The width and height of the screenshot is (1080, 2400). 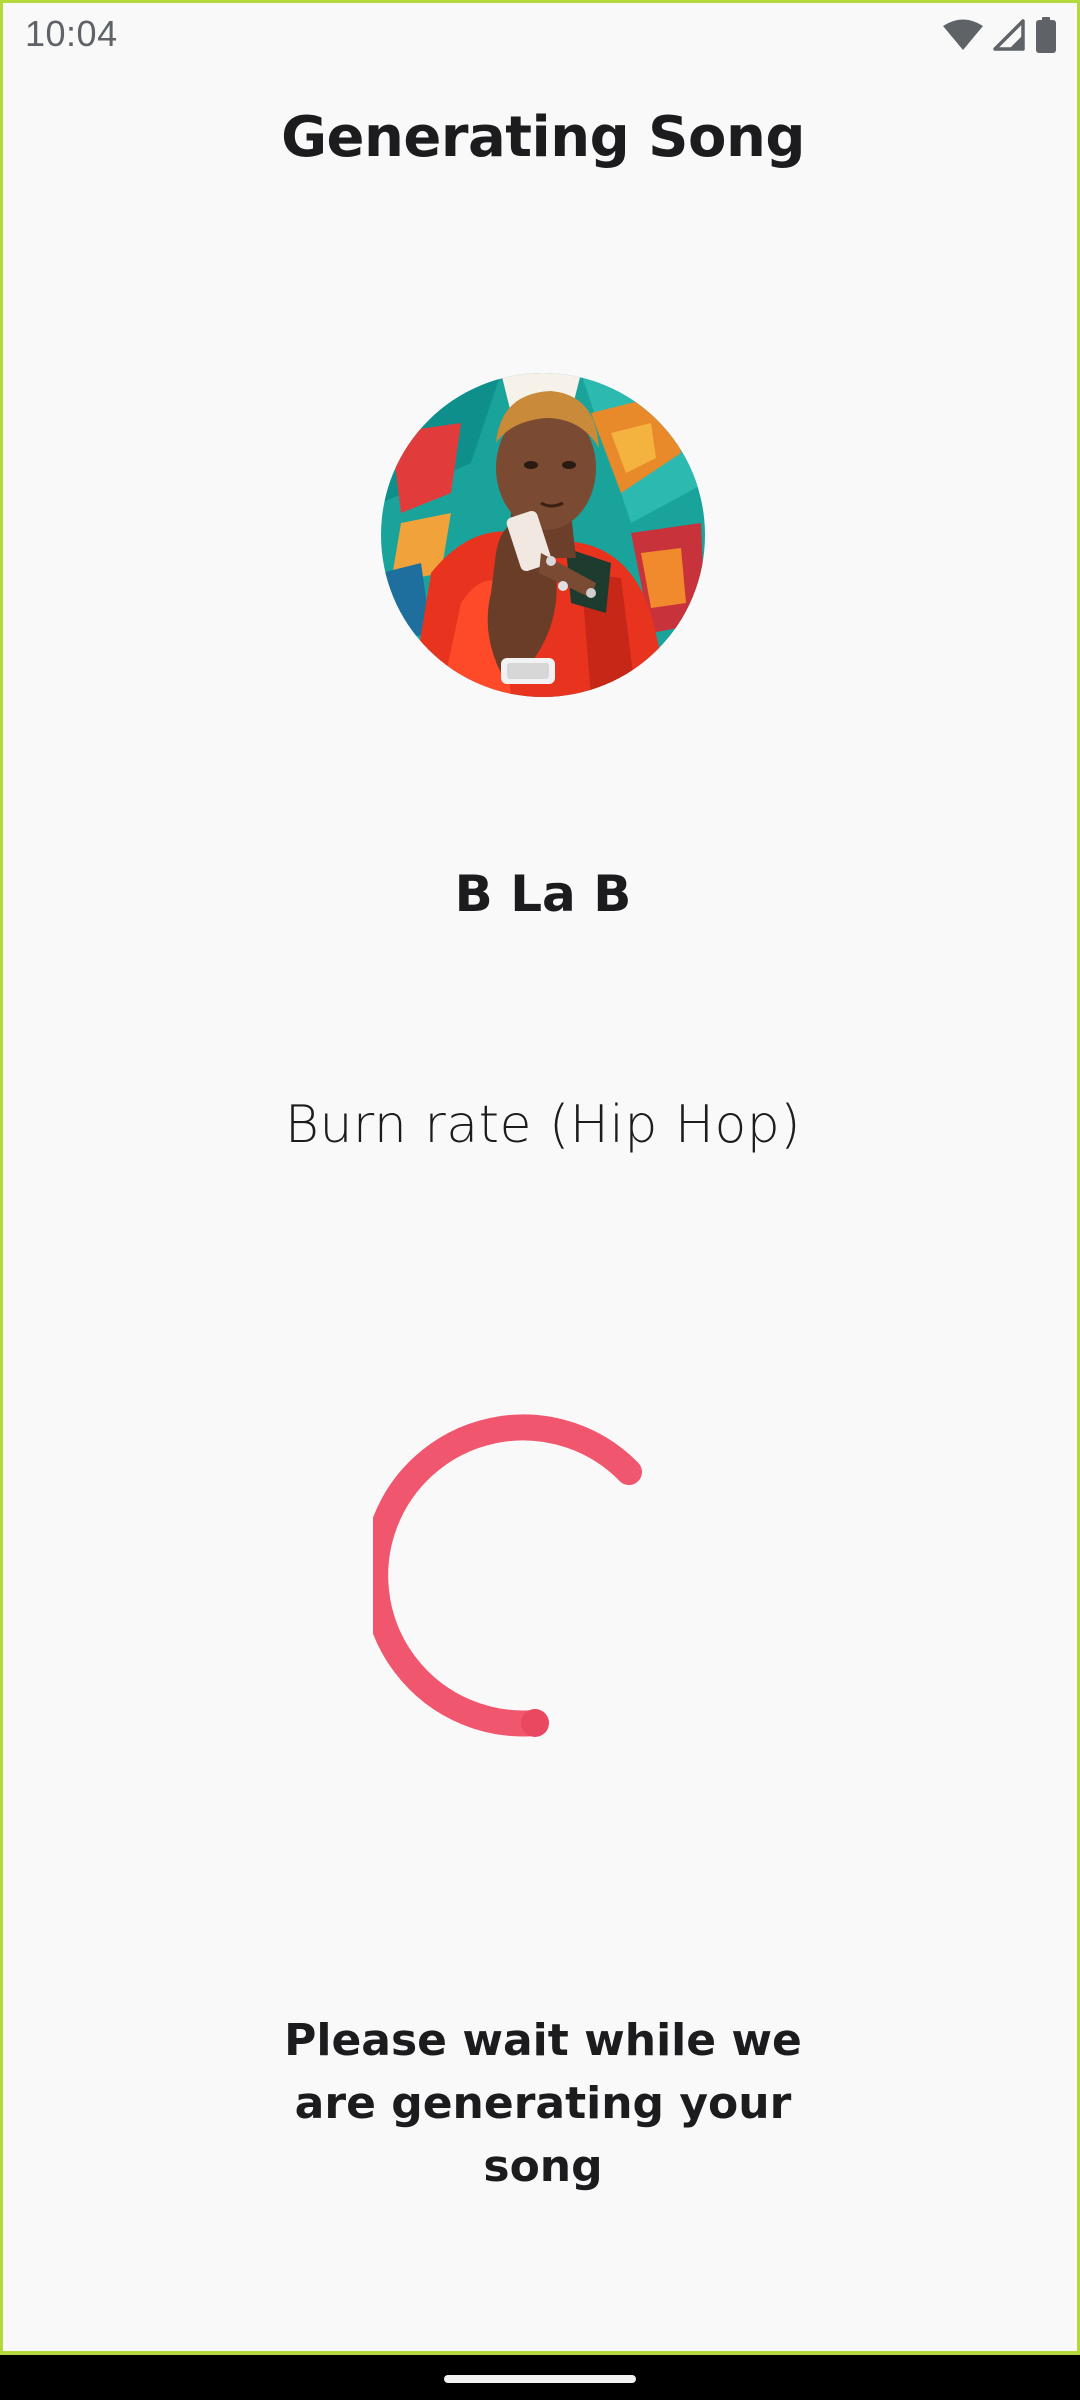 I want to click on battery-icon, so click(x=1046, y=35).